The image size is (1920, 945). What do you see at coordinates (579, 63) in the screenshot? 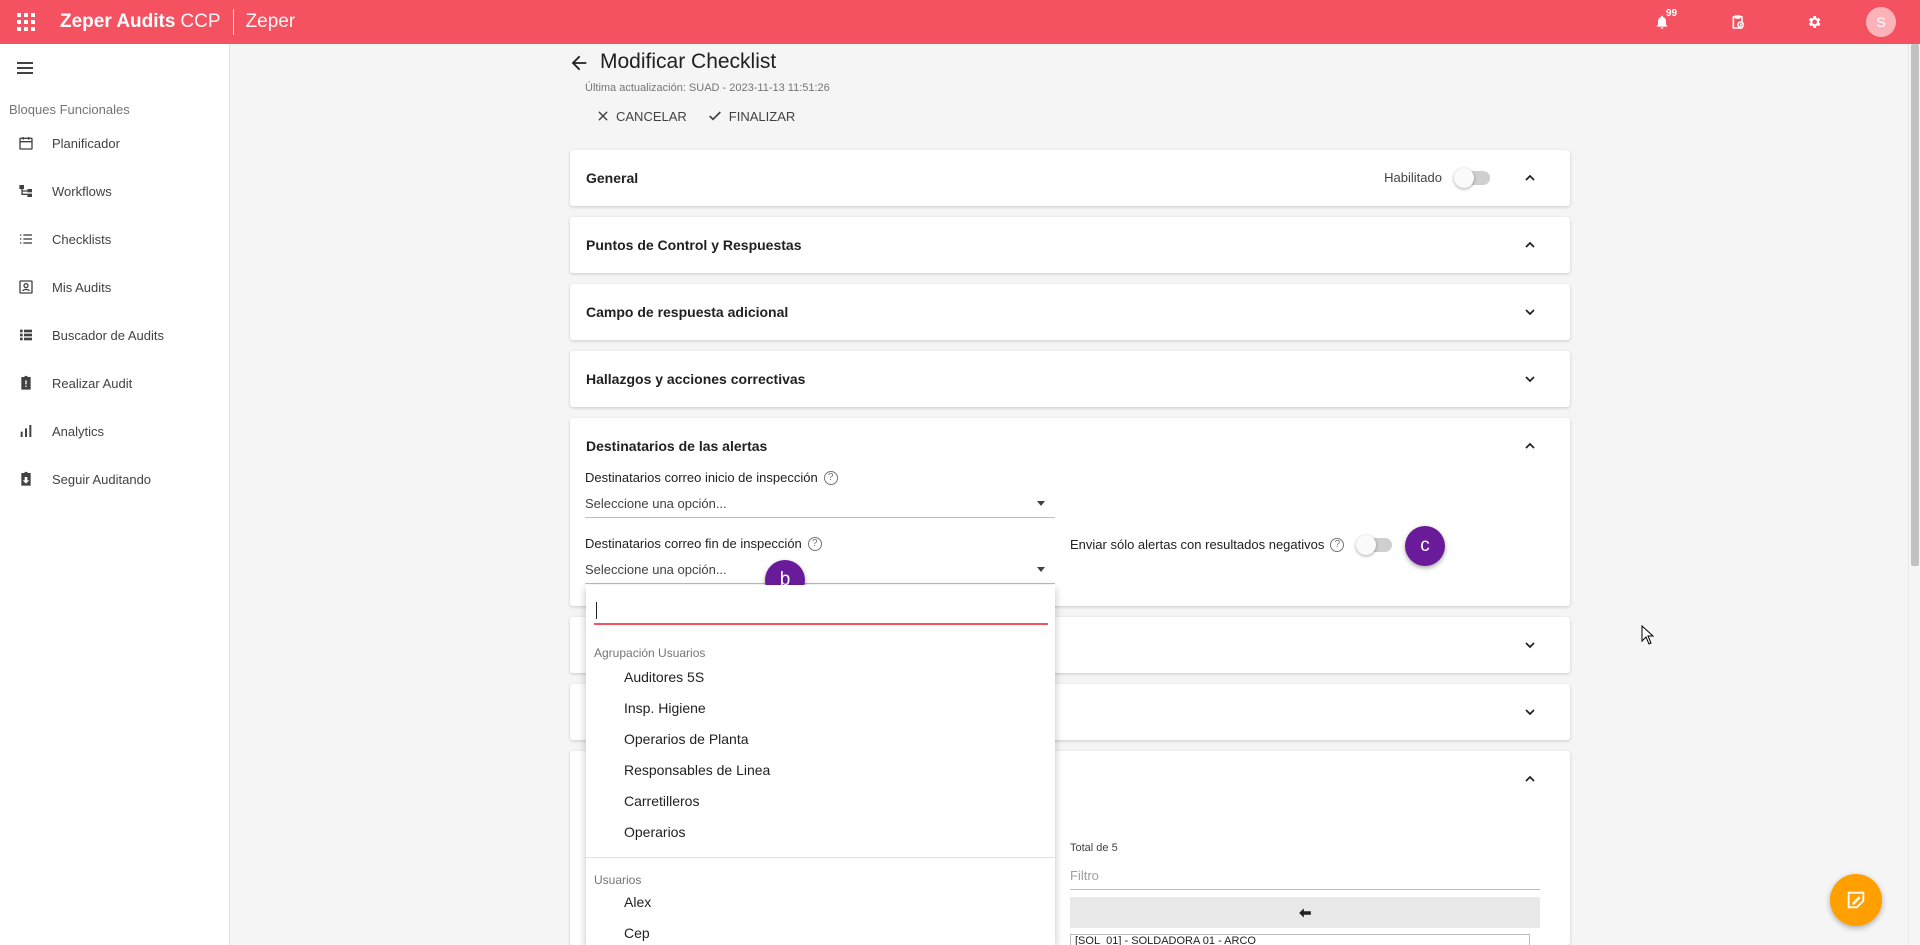
I see `back-arrow-icon` at bounding box center [579, 63].